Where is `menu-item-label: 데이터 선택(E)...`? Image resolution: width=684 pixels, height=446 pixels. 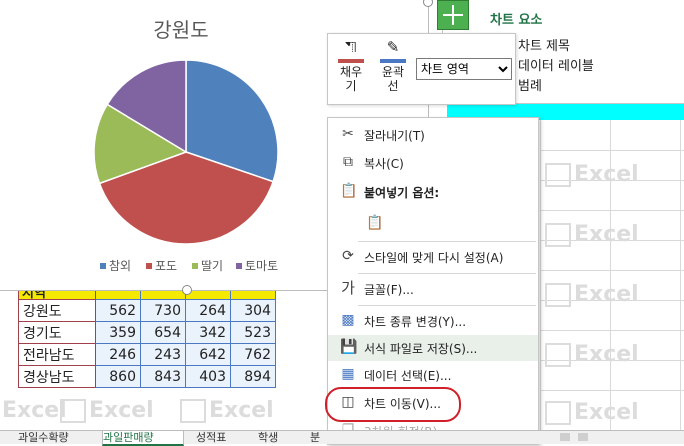
menu-item-label: 데이터 선택(E)... is located at coordinates (408, 376).